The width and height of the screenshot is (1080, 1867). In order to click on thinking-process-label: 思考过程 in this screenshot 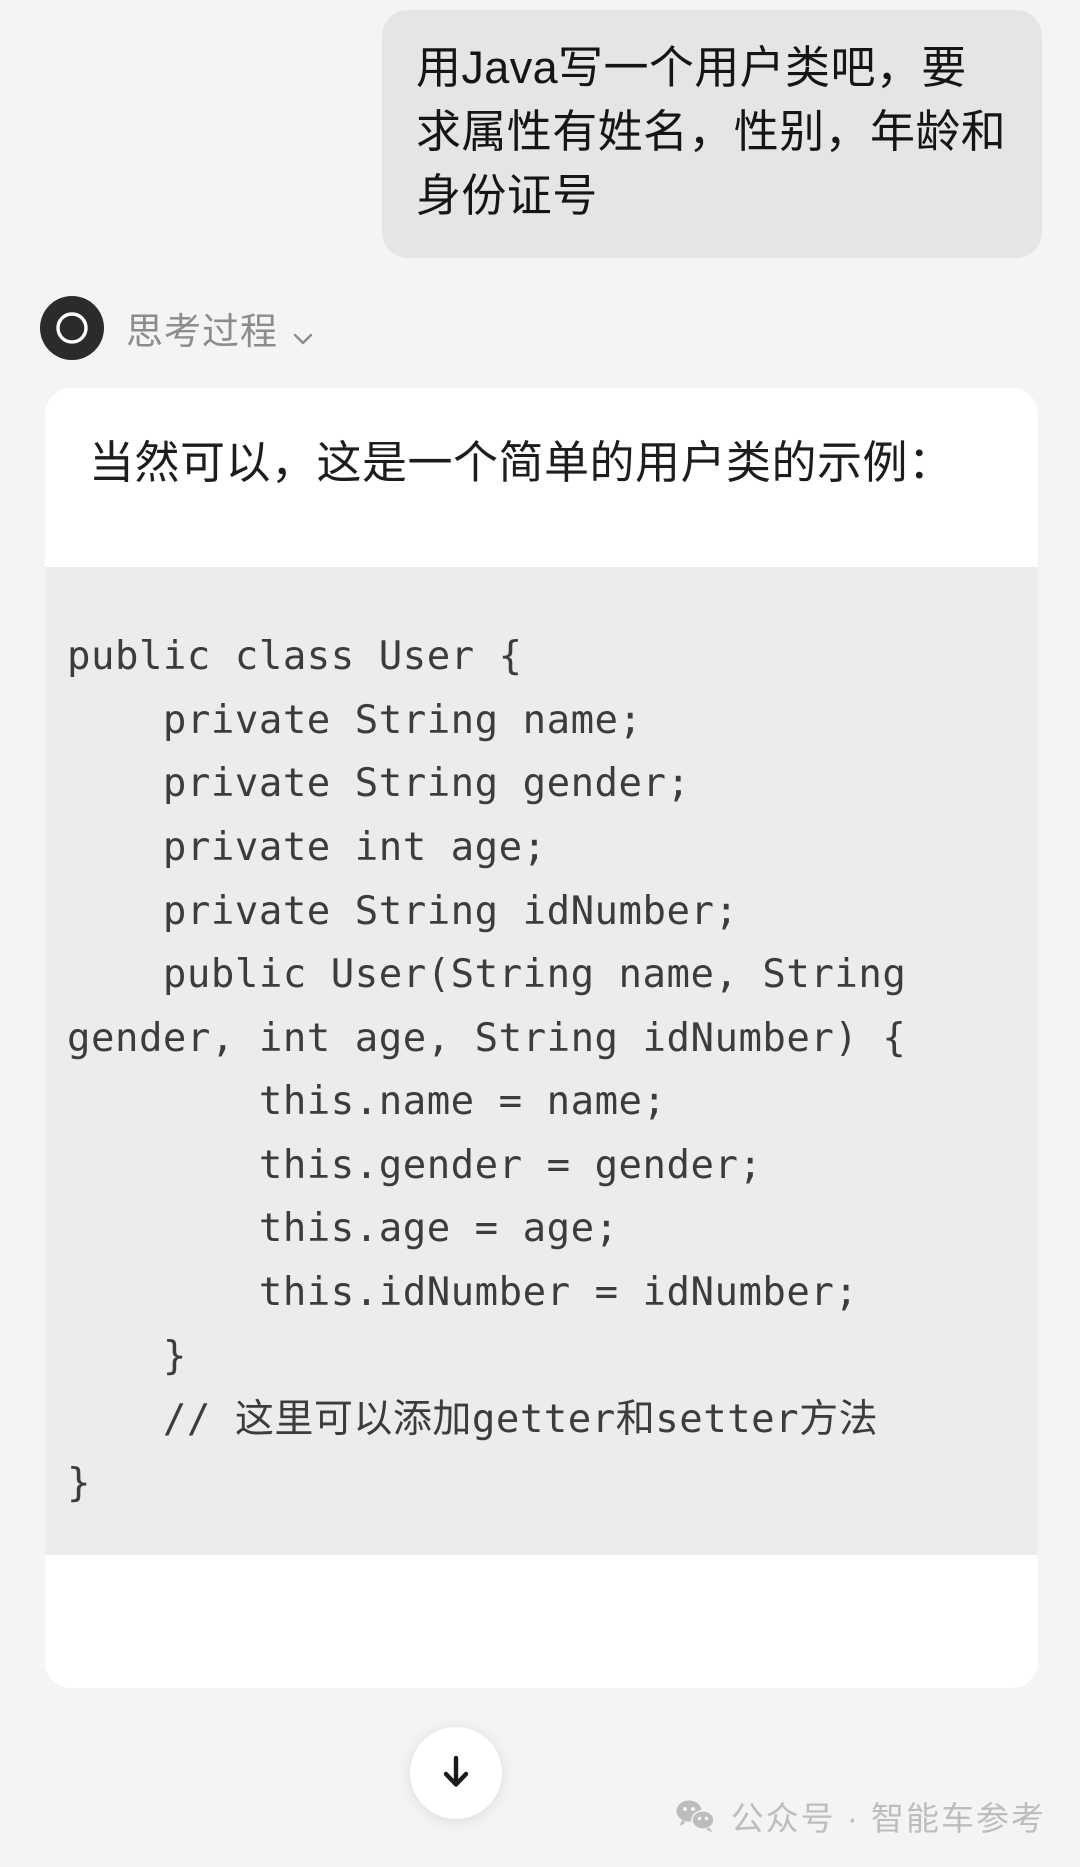, I will do `click(202, 331)`.